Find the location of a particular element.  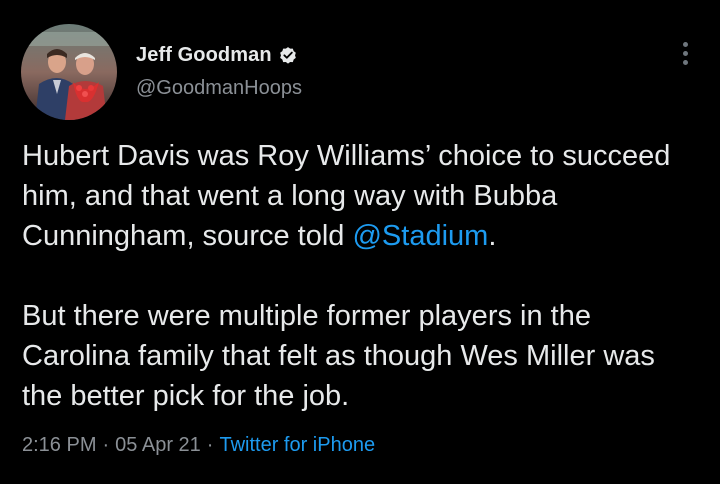

avatar is located at coordinates (69, 72).